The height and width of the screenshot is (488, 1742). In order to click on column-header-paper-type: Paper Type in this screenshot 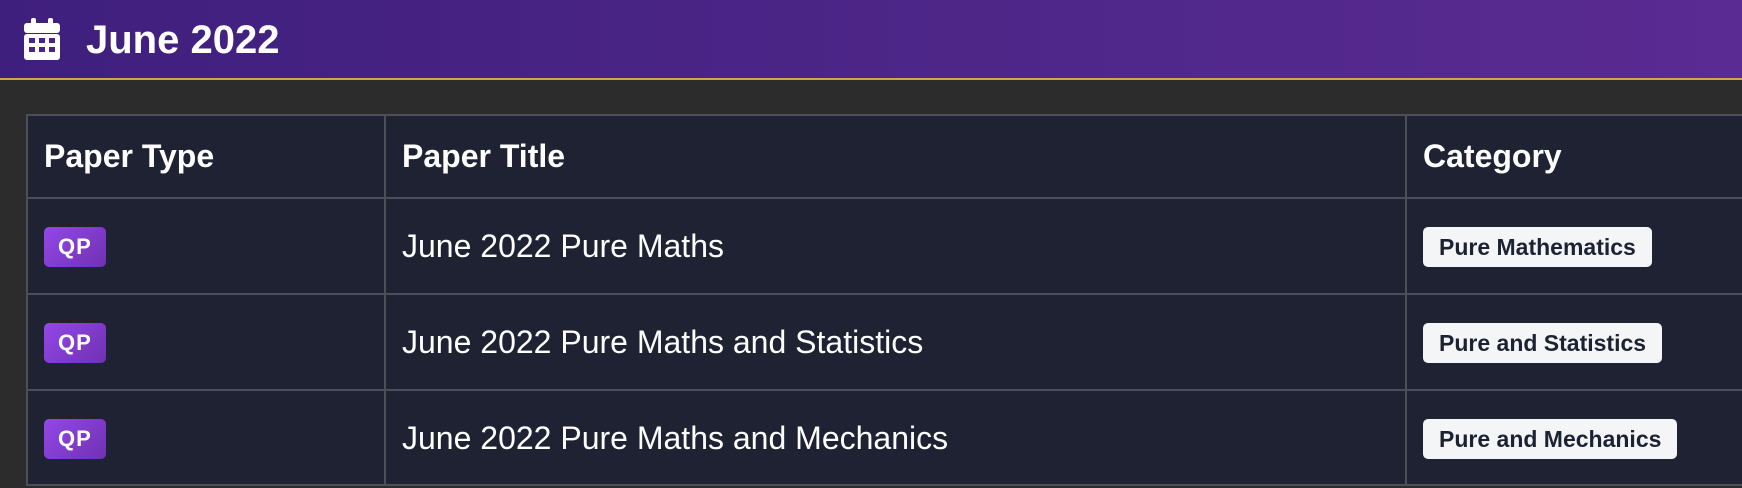, I will do `click(207, 157)`.